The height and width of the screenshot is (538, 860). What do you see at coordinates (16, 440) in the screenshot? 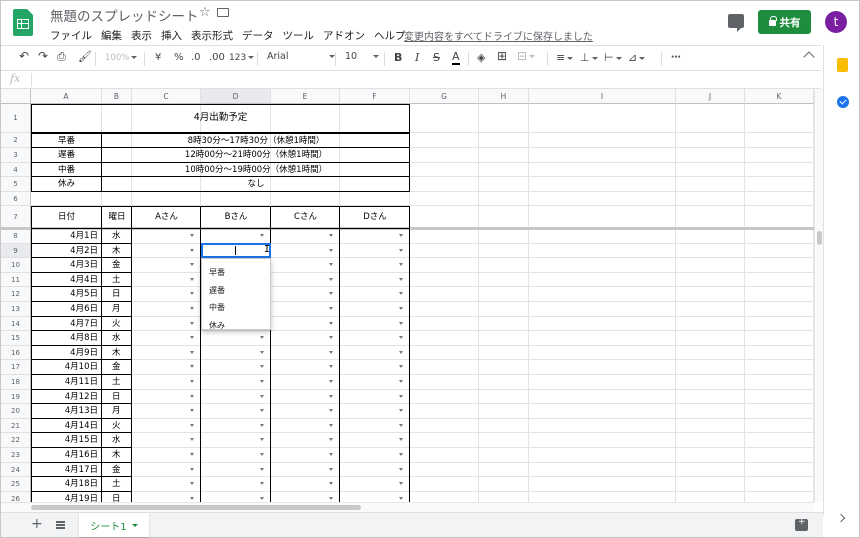
I see `row-header: 22` at bounding box center [16, 440].